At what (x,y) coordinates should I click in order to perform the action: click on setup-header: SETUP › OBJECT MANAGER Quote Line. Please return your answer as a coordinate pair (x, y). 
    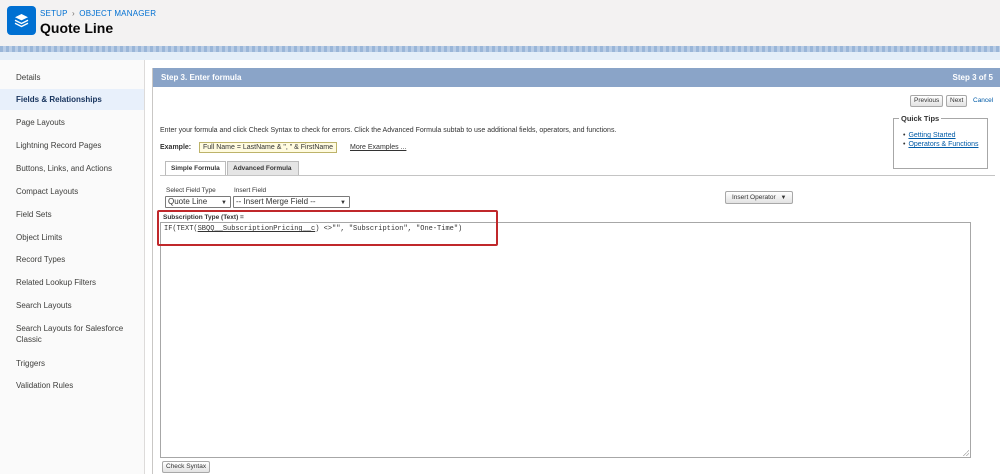
    Looking at the image, I should click on (500, 23).